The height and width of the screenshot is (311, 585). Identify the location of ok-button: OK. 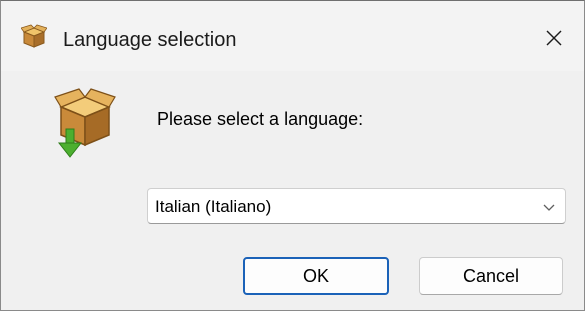
(316, 276).